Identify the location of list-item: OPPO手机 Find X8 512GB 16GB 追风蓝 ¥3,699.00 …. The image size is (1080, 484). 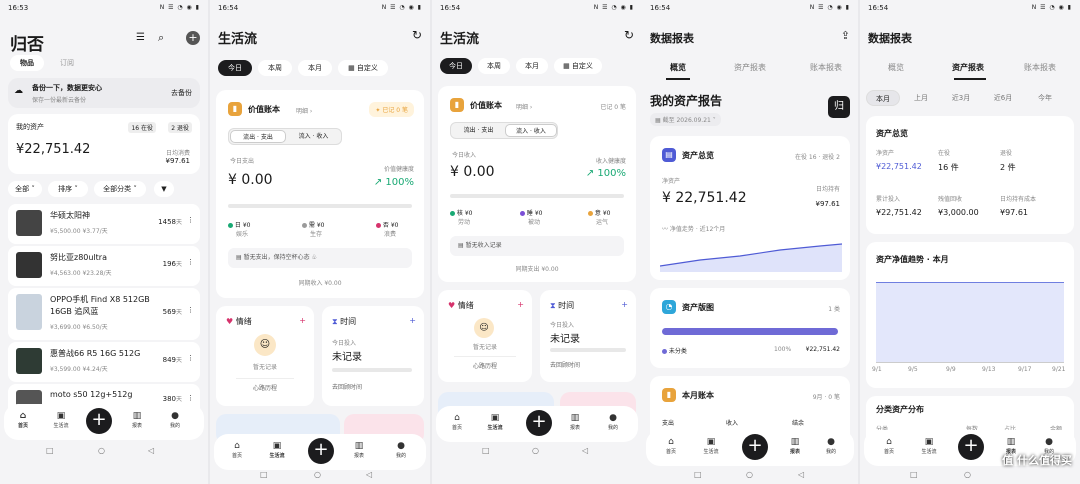
(104, 314).